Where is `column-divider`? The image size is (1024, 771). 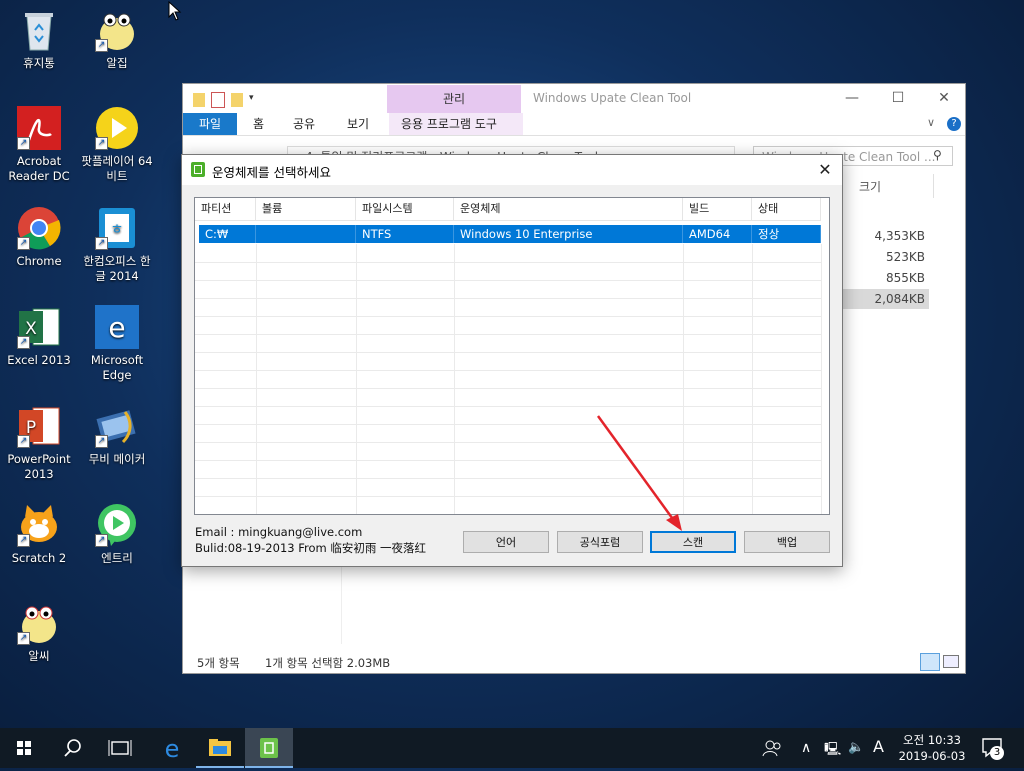 column-divider is located at coordinates (933, 186).